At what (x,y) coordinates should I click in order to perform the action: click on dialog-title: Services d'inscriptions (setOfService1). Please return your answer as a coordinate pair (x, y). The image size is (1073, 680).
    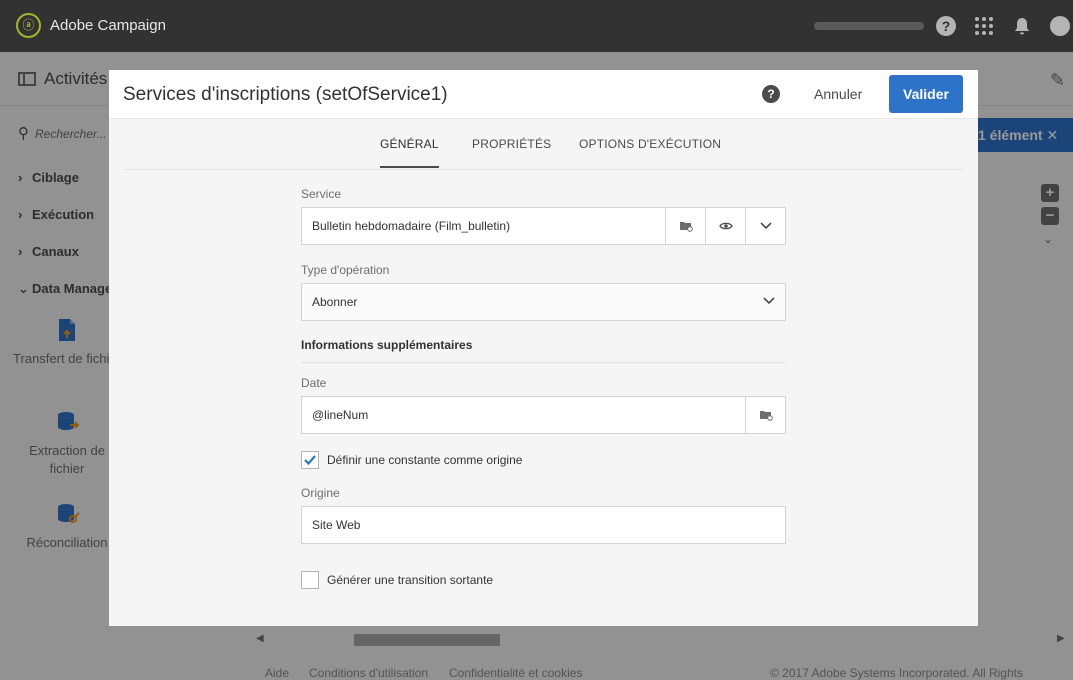
    Looking at the image, I should click on (285, 94).